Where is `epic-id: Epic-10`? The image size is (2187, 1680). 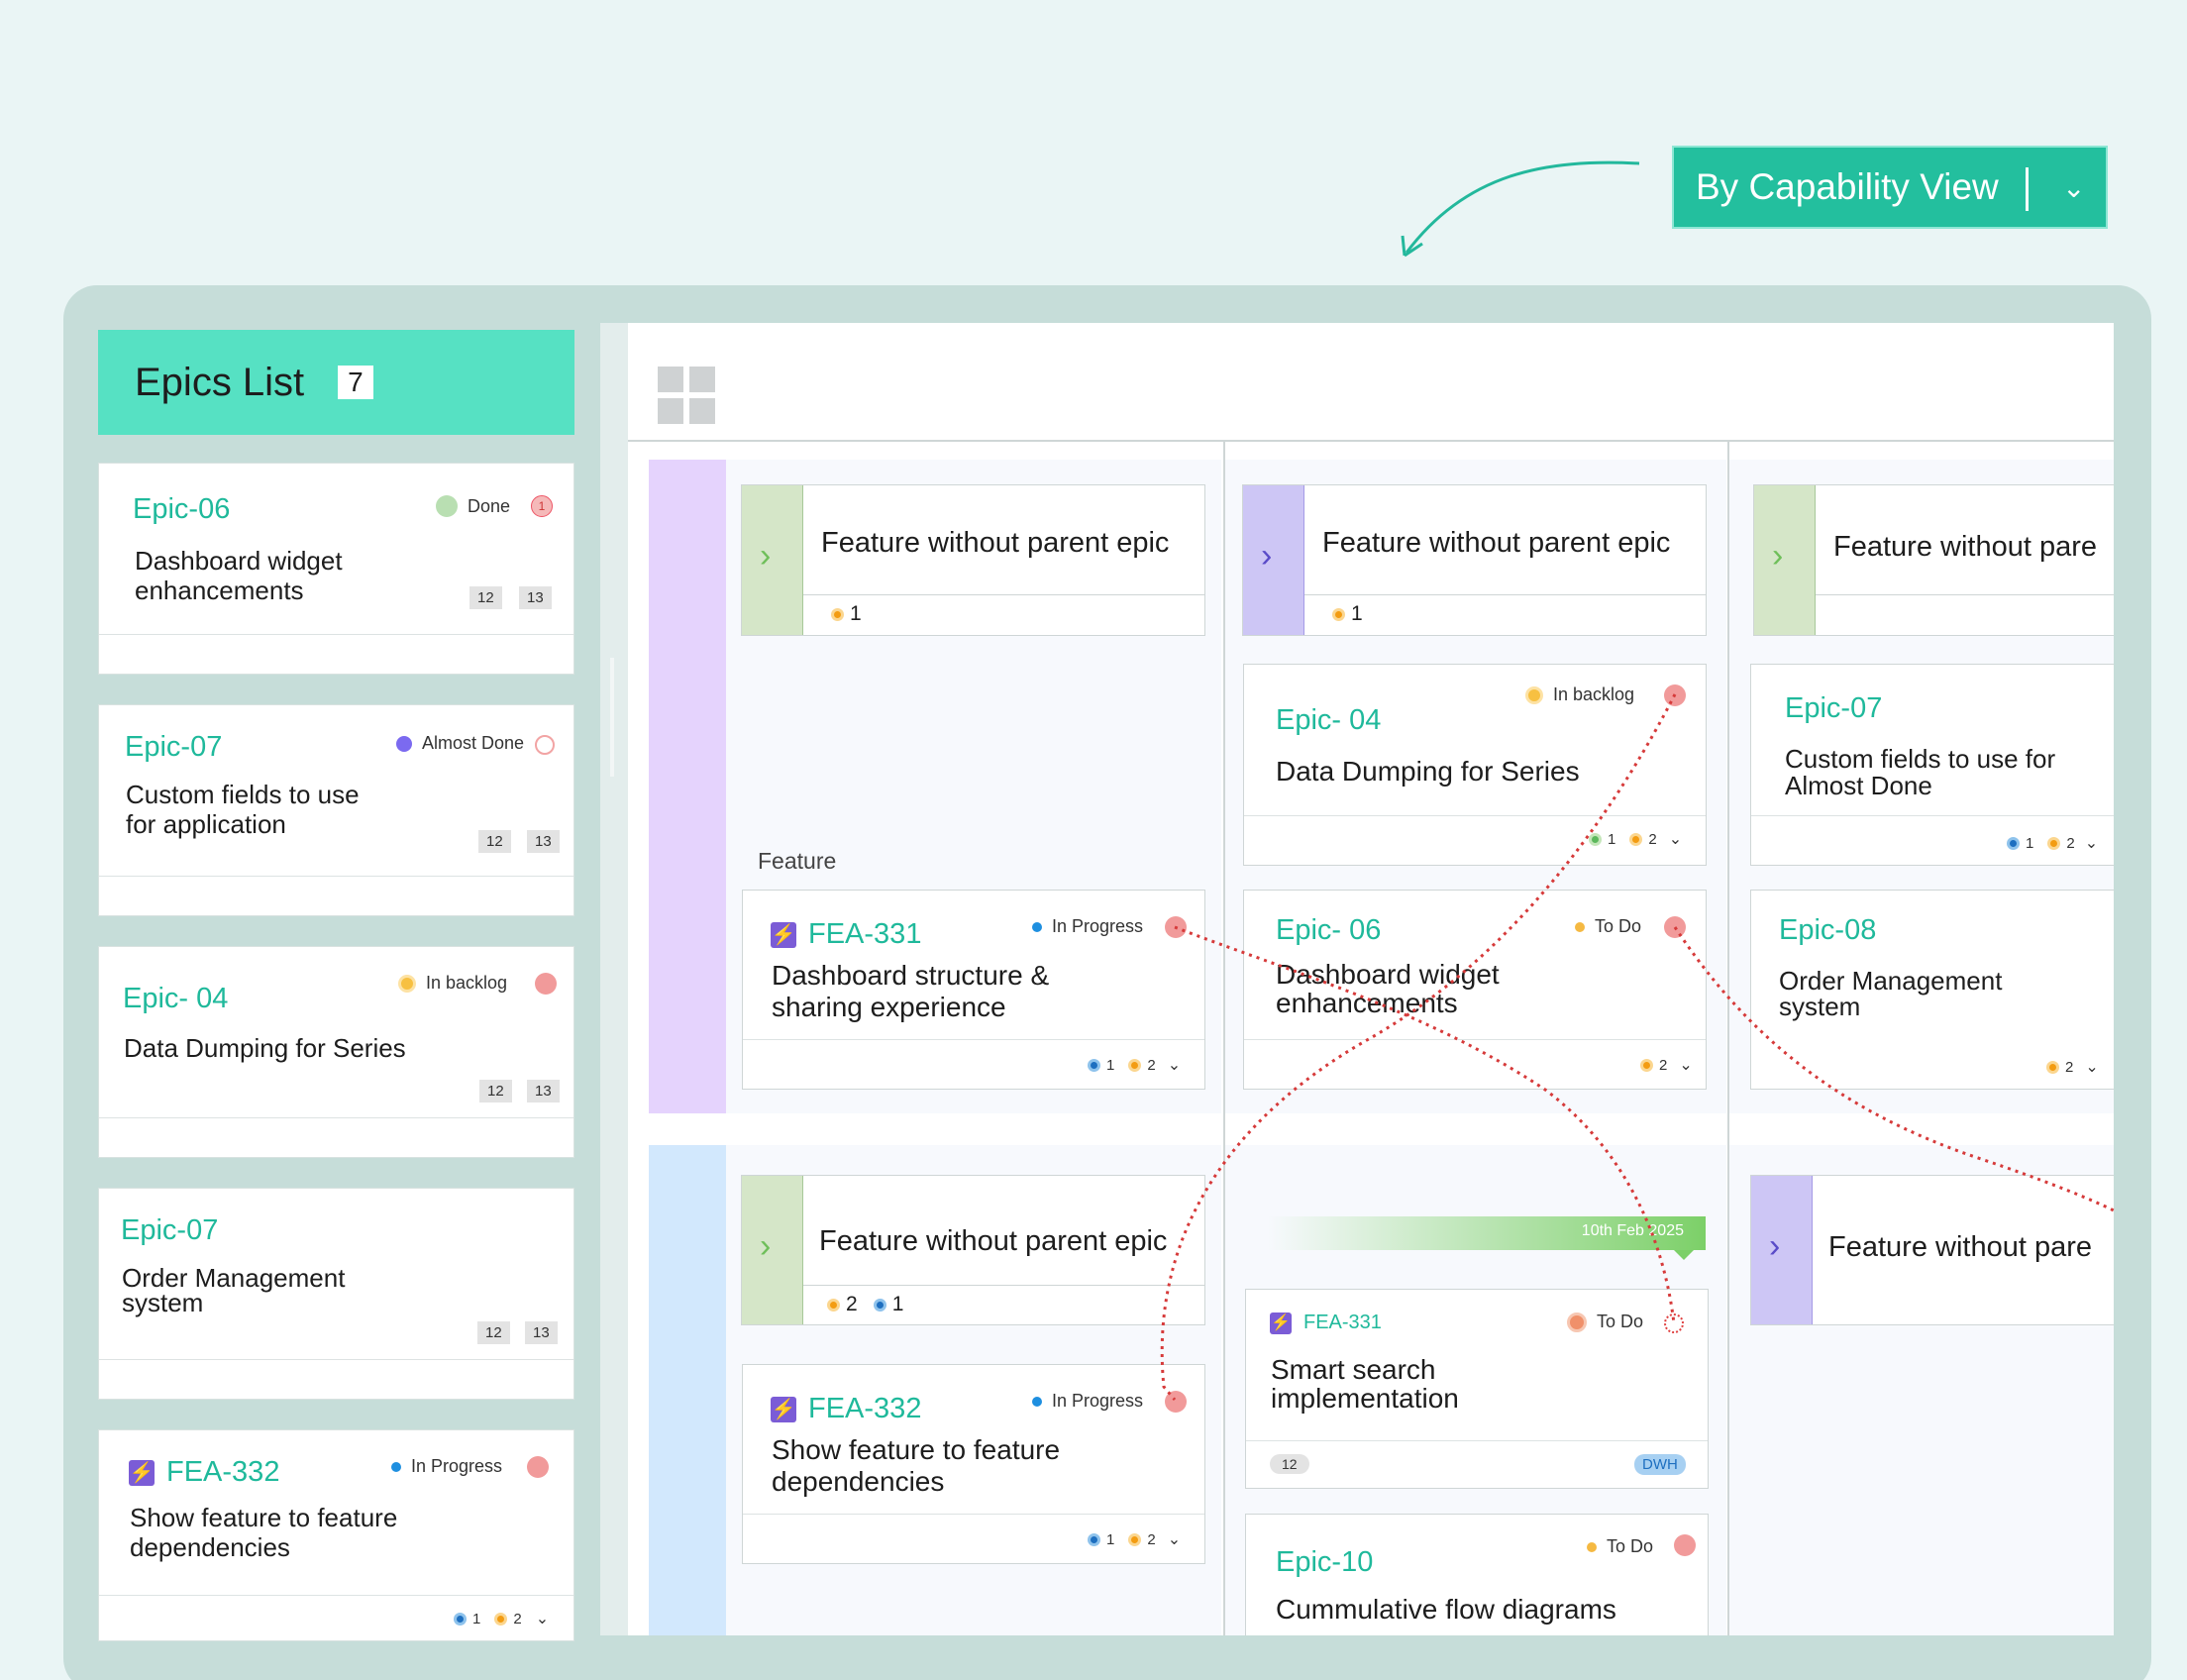 epic-id: Epic-10 is located at coordinates (1325, 1562).